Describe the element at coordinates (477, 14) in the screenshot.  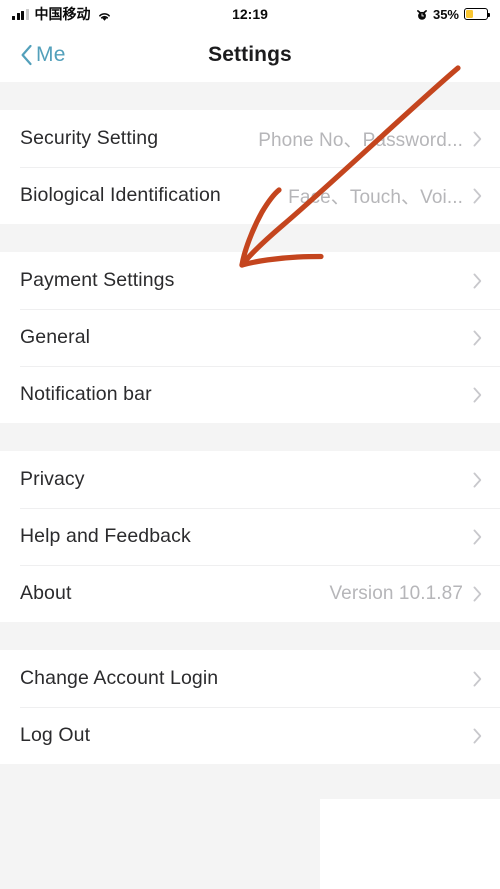
I see `battery-icon` at that location.